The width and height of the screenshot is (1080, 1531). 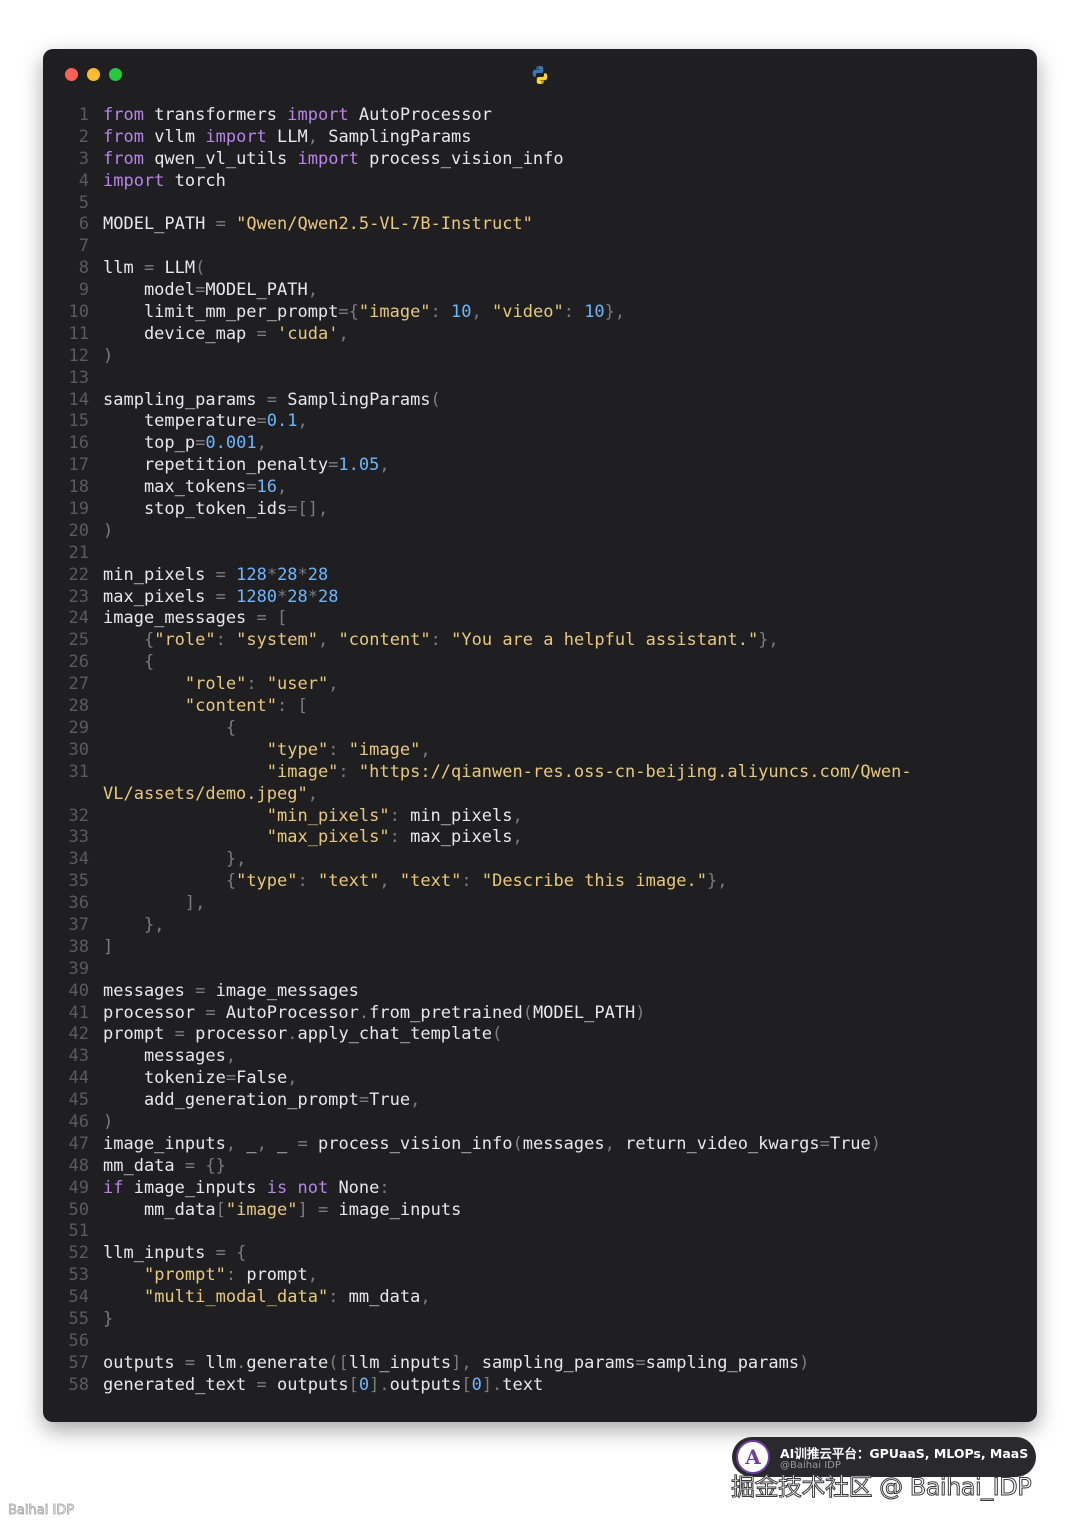 What do you see at coordinates (178, 444) in the screenshot?
I see `line-source: top_p=0.001,` at bounding box center [178, 444].